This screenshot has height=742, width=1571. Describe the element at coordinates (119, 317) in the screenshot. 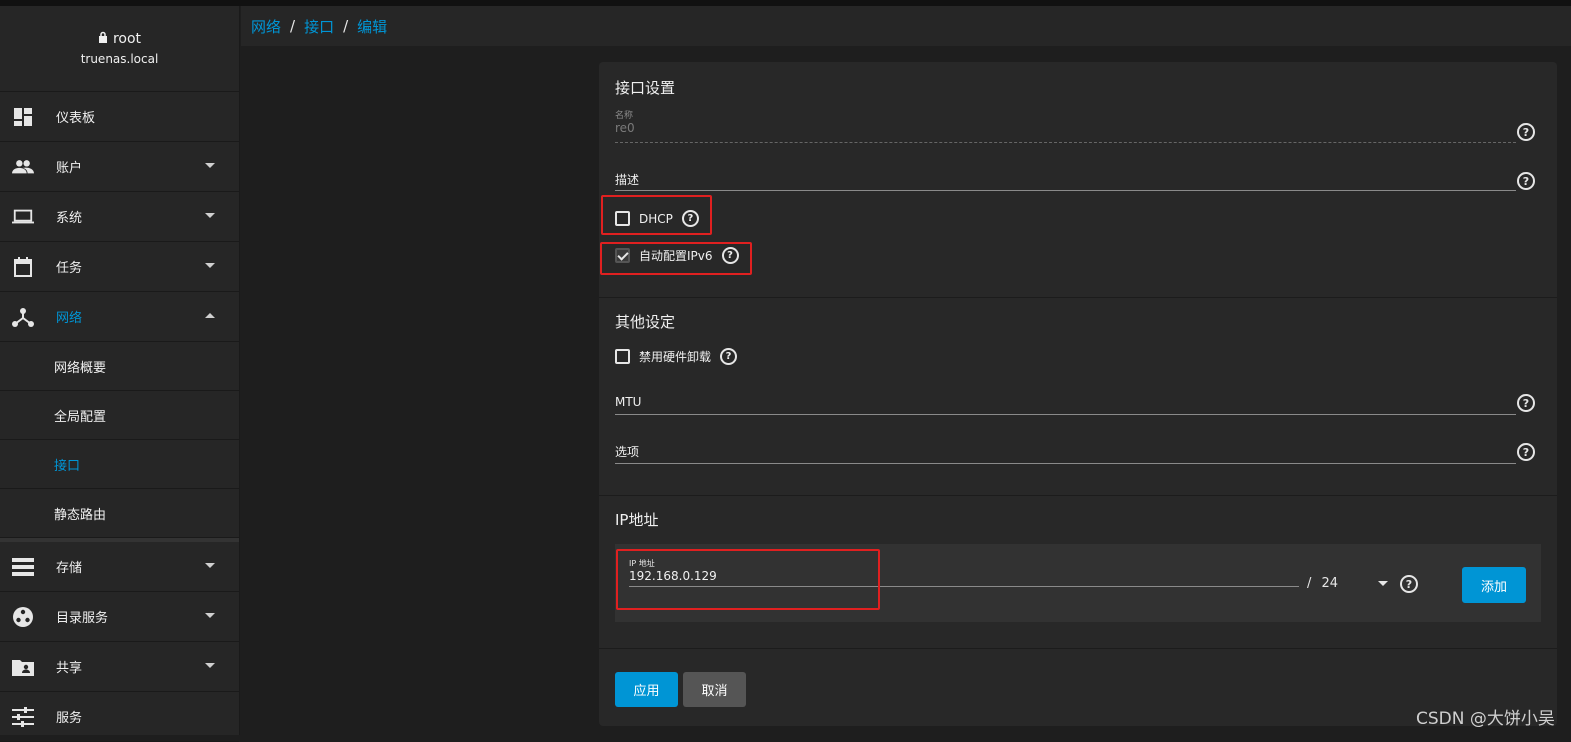

I see `sidebar-item-network: 网络` at that location.